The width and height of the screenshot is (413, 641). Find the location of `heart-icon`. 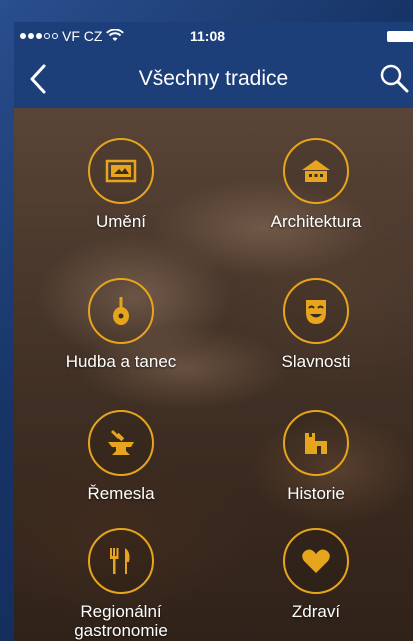

heart-icon is located at coordinates (316, 561).